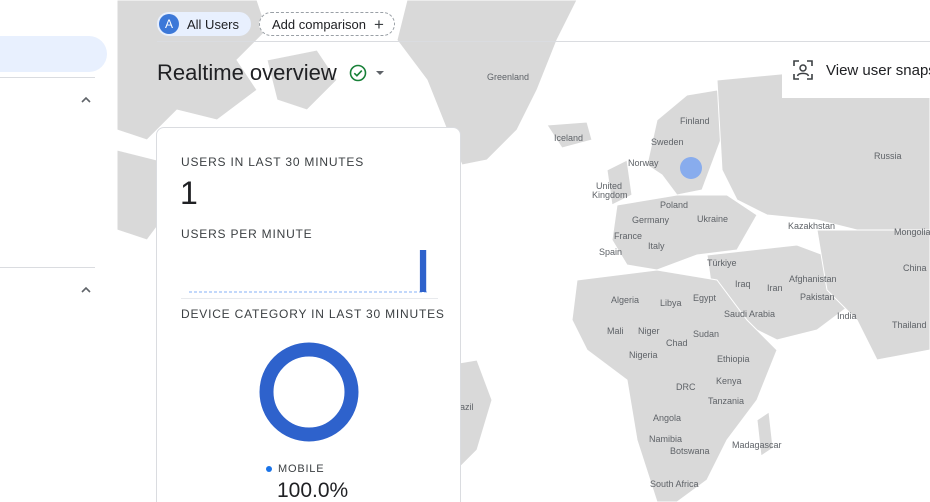 The image size is (930, 502). What do you see at coordinates (380, 73) in the screenshot?
I see `caret-down-icon` at bounding box center [380, 73].